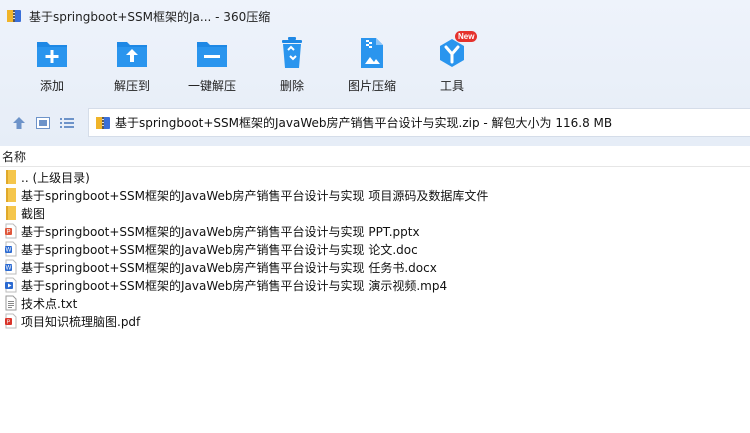 This screenshot has height=433, width=750. What do you see at coordinates (212, 53) in the screenshot?
I see `one-click-extract-icon` at bounding box center [212, 53].